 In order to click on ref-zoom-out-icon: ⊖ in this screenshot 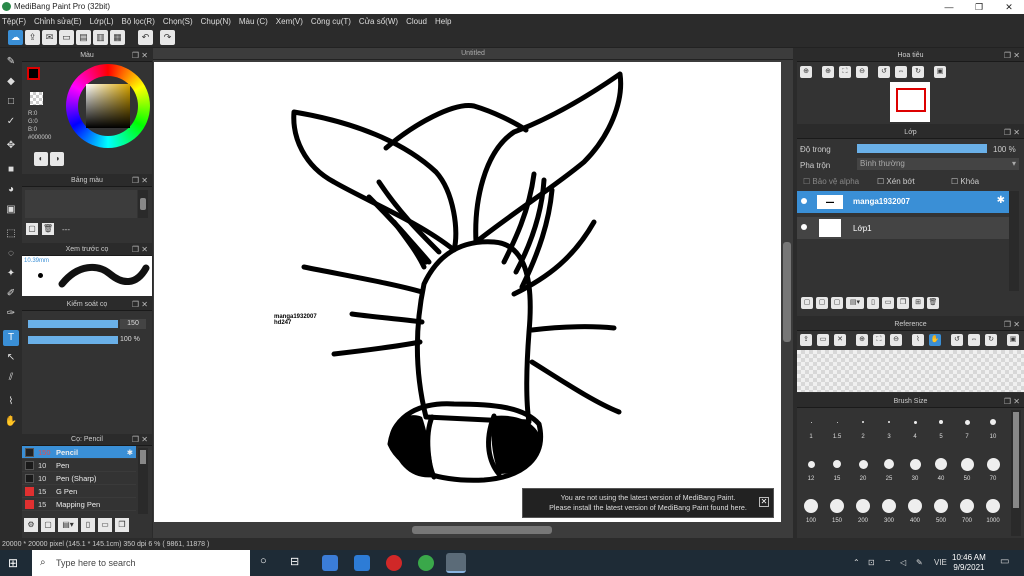, I will do `click(896, 340)`.